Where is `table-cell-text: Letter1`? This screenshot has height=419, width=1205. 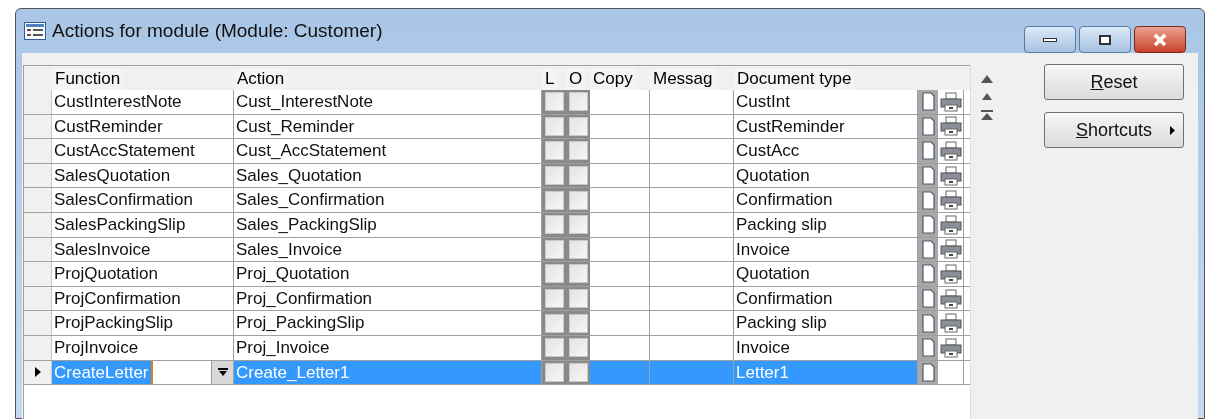 table-cell-text: Letter1 is located at coordinates (762, 372).